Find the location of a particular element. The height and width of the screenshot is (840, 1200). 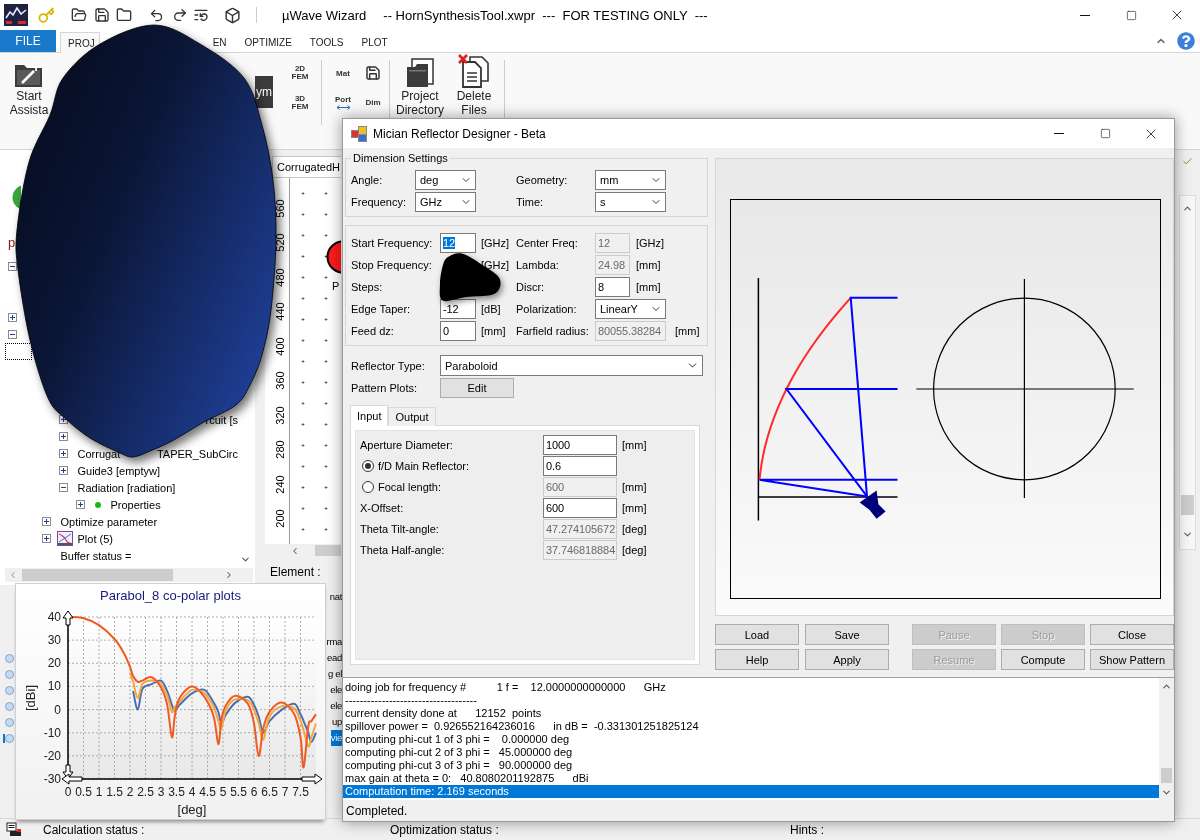

input-field: 600 is located at coordinates (580, 507).